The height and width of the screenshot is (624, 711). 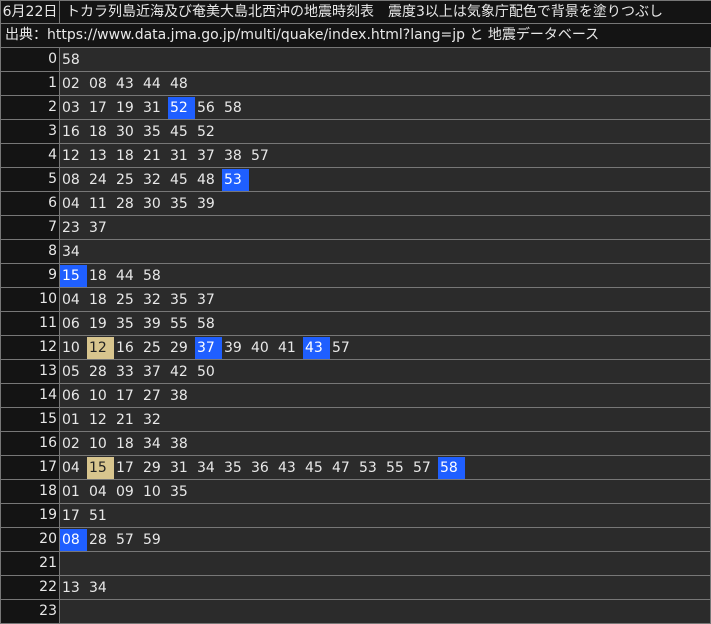 What do you see at coordinates (385, 275) in the screenshot?
I see `minutes-cell: 15 18 44 58` at bounding box center [385, 275].